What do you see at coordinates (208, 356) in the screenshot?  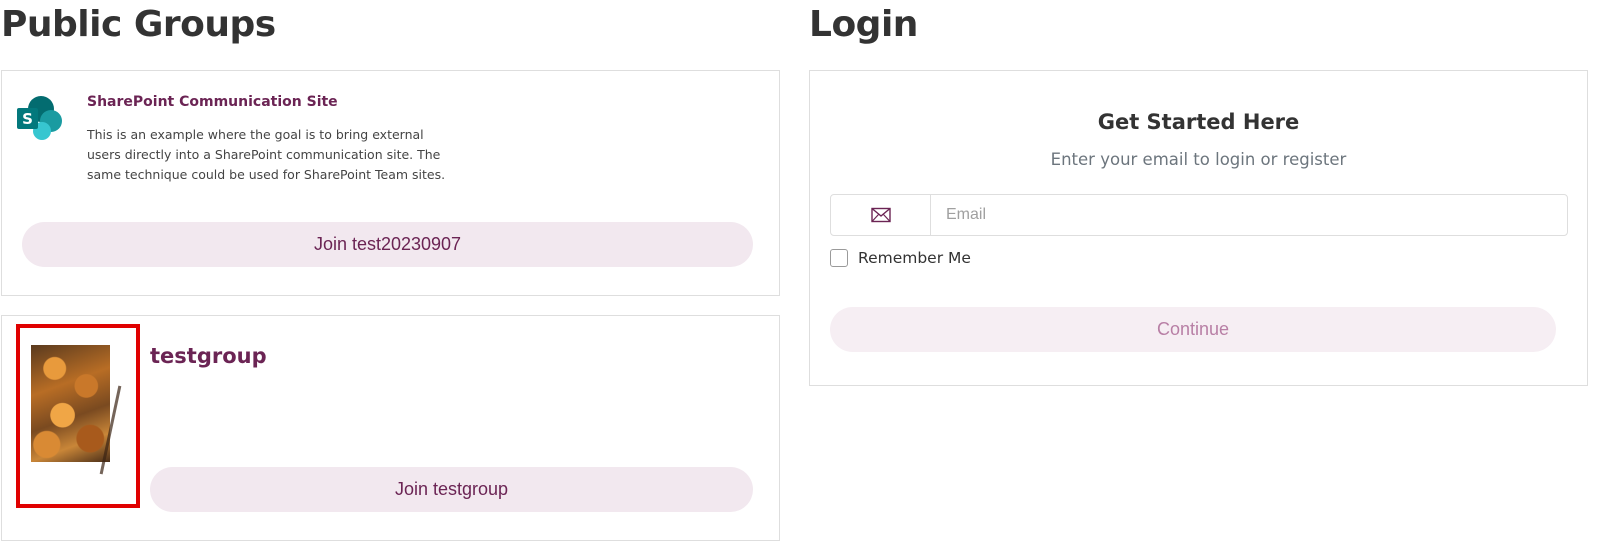 I see `group-title-testgroup: testgroup` at bounding box center [208, 356].